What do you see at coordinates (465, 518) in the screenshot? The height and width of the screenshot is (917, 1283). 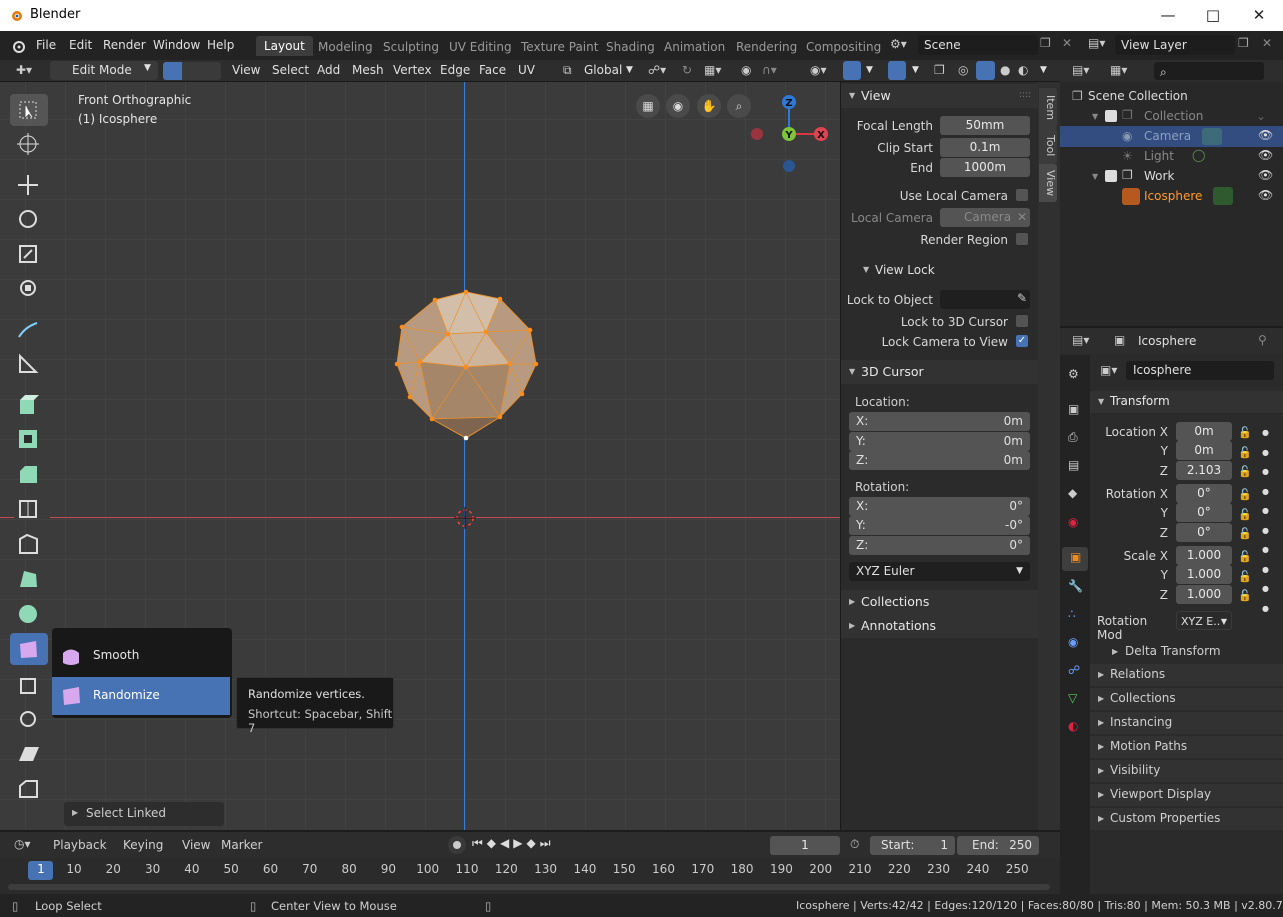 I see `3d-cursor-icon` at bounding box center [465, 518].